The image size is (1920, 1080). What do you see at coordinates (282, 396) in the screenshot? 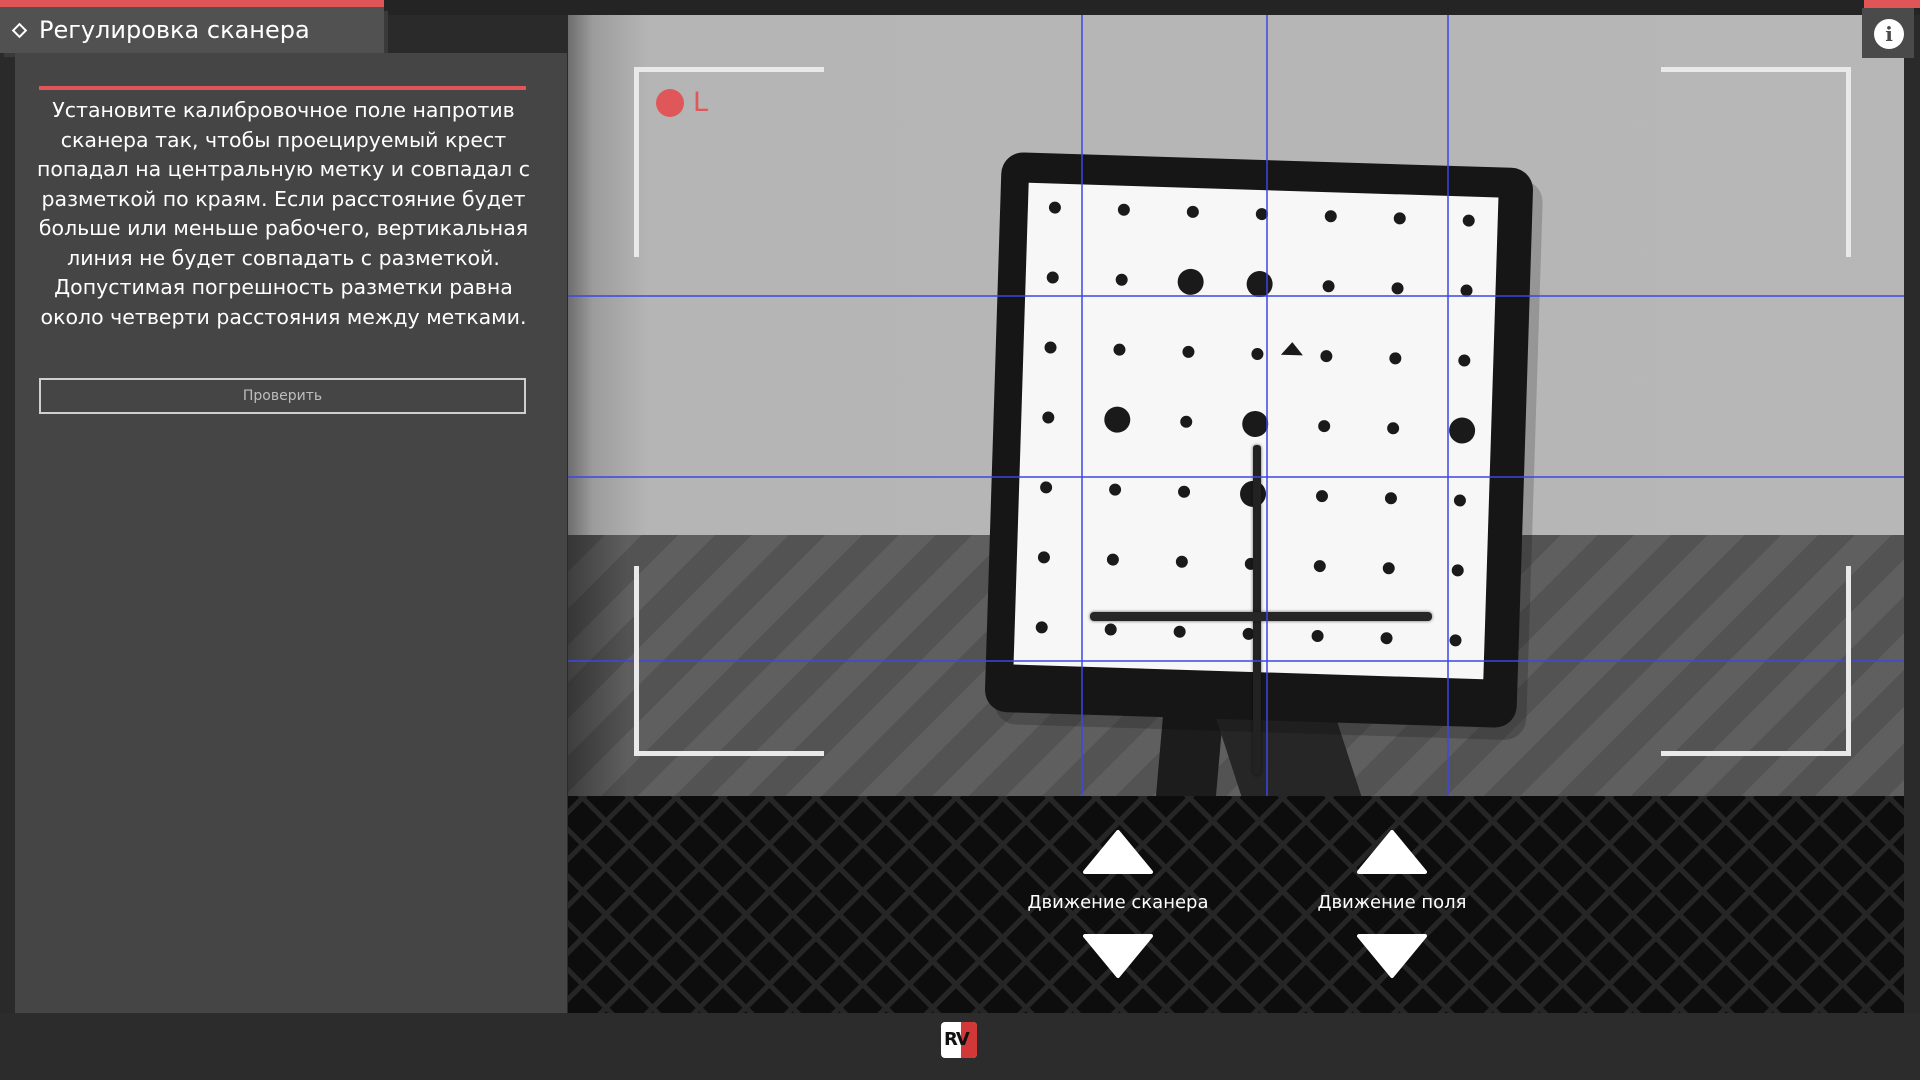
I see `check-button: Проверить` at bounding box center [282, 396].